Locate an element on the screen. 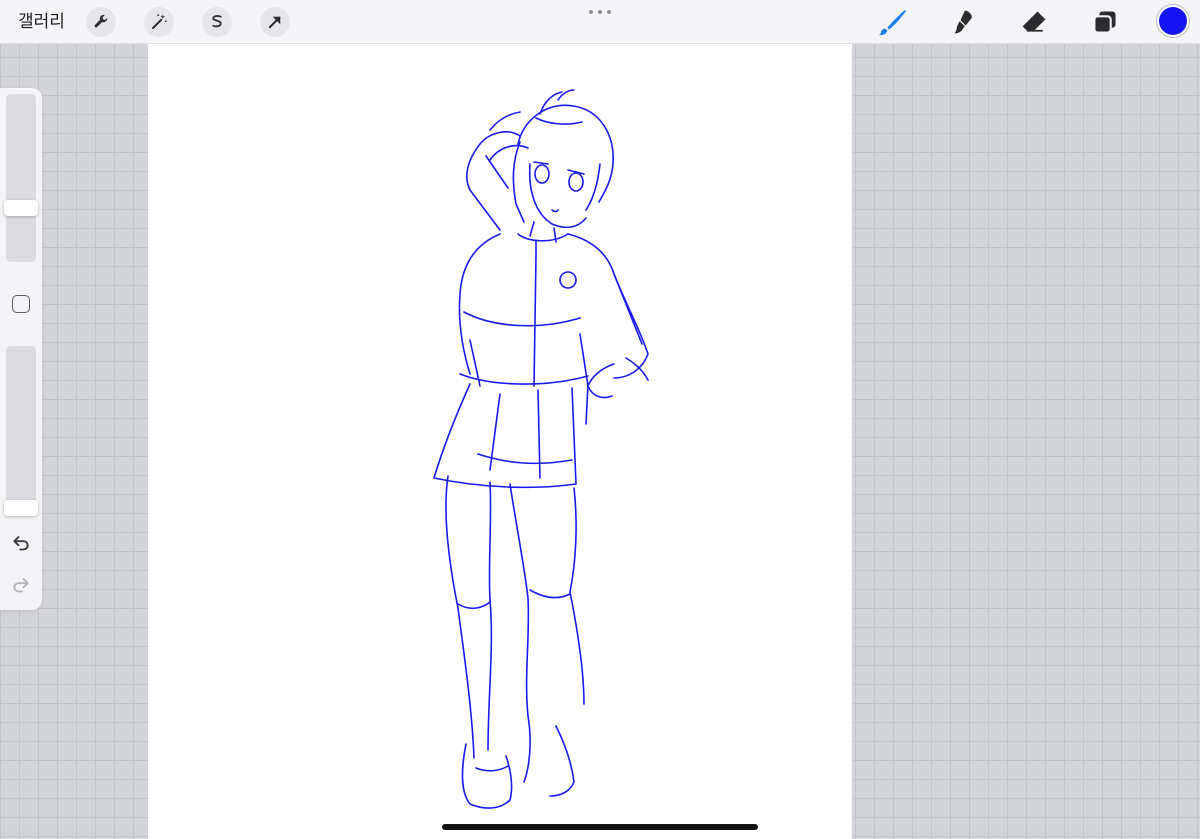  selection-button is located at coordinates (217, 22).